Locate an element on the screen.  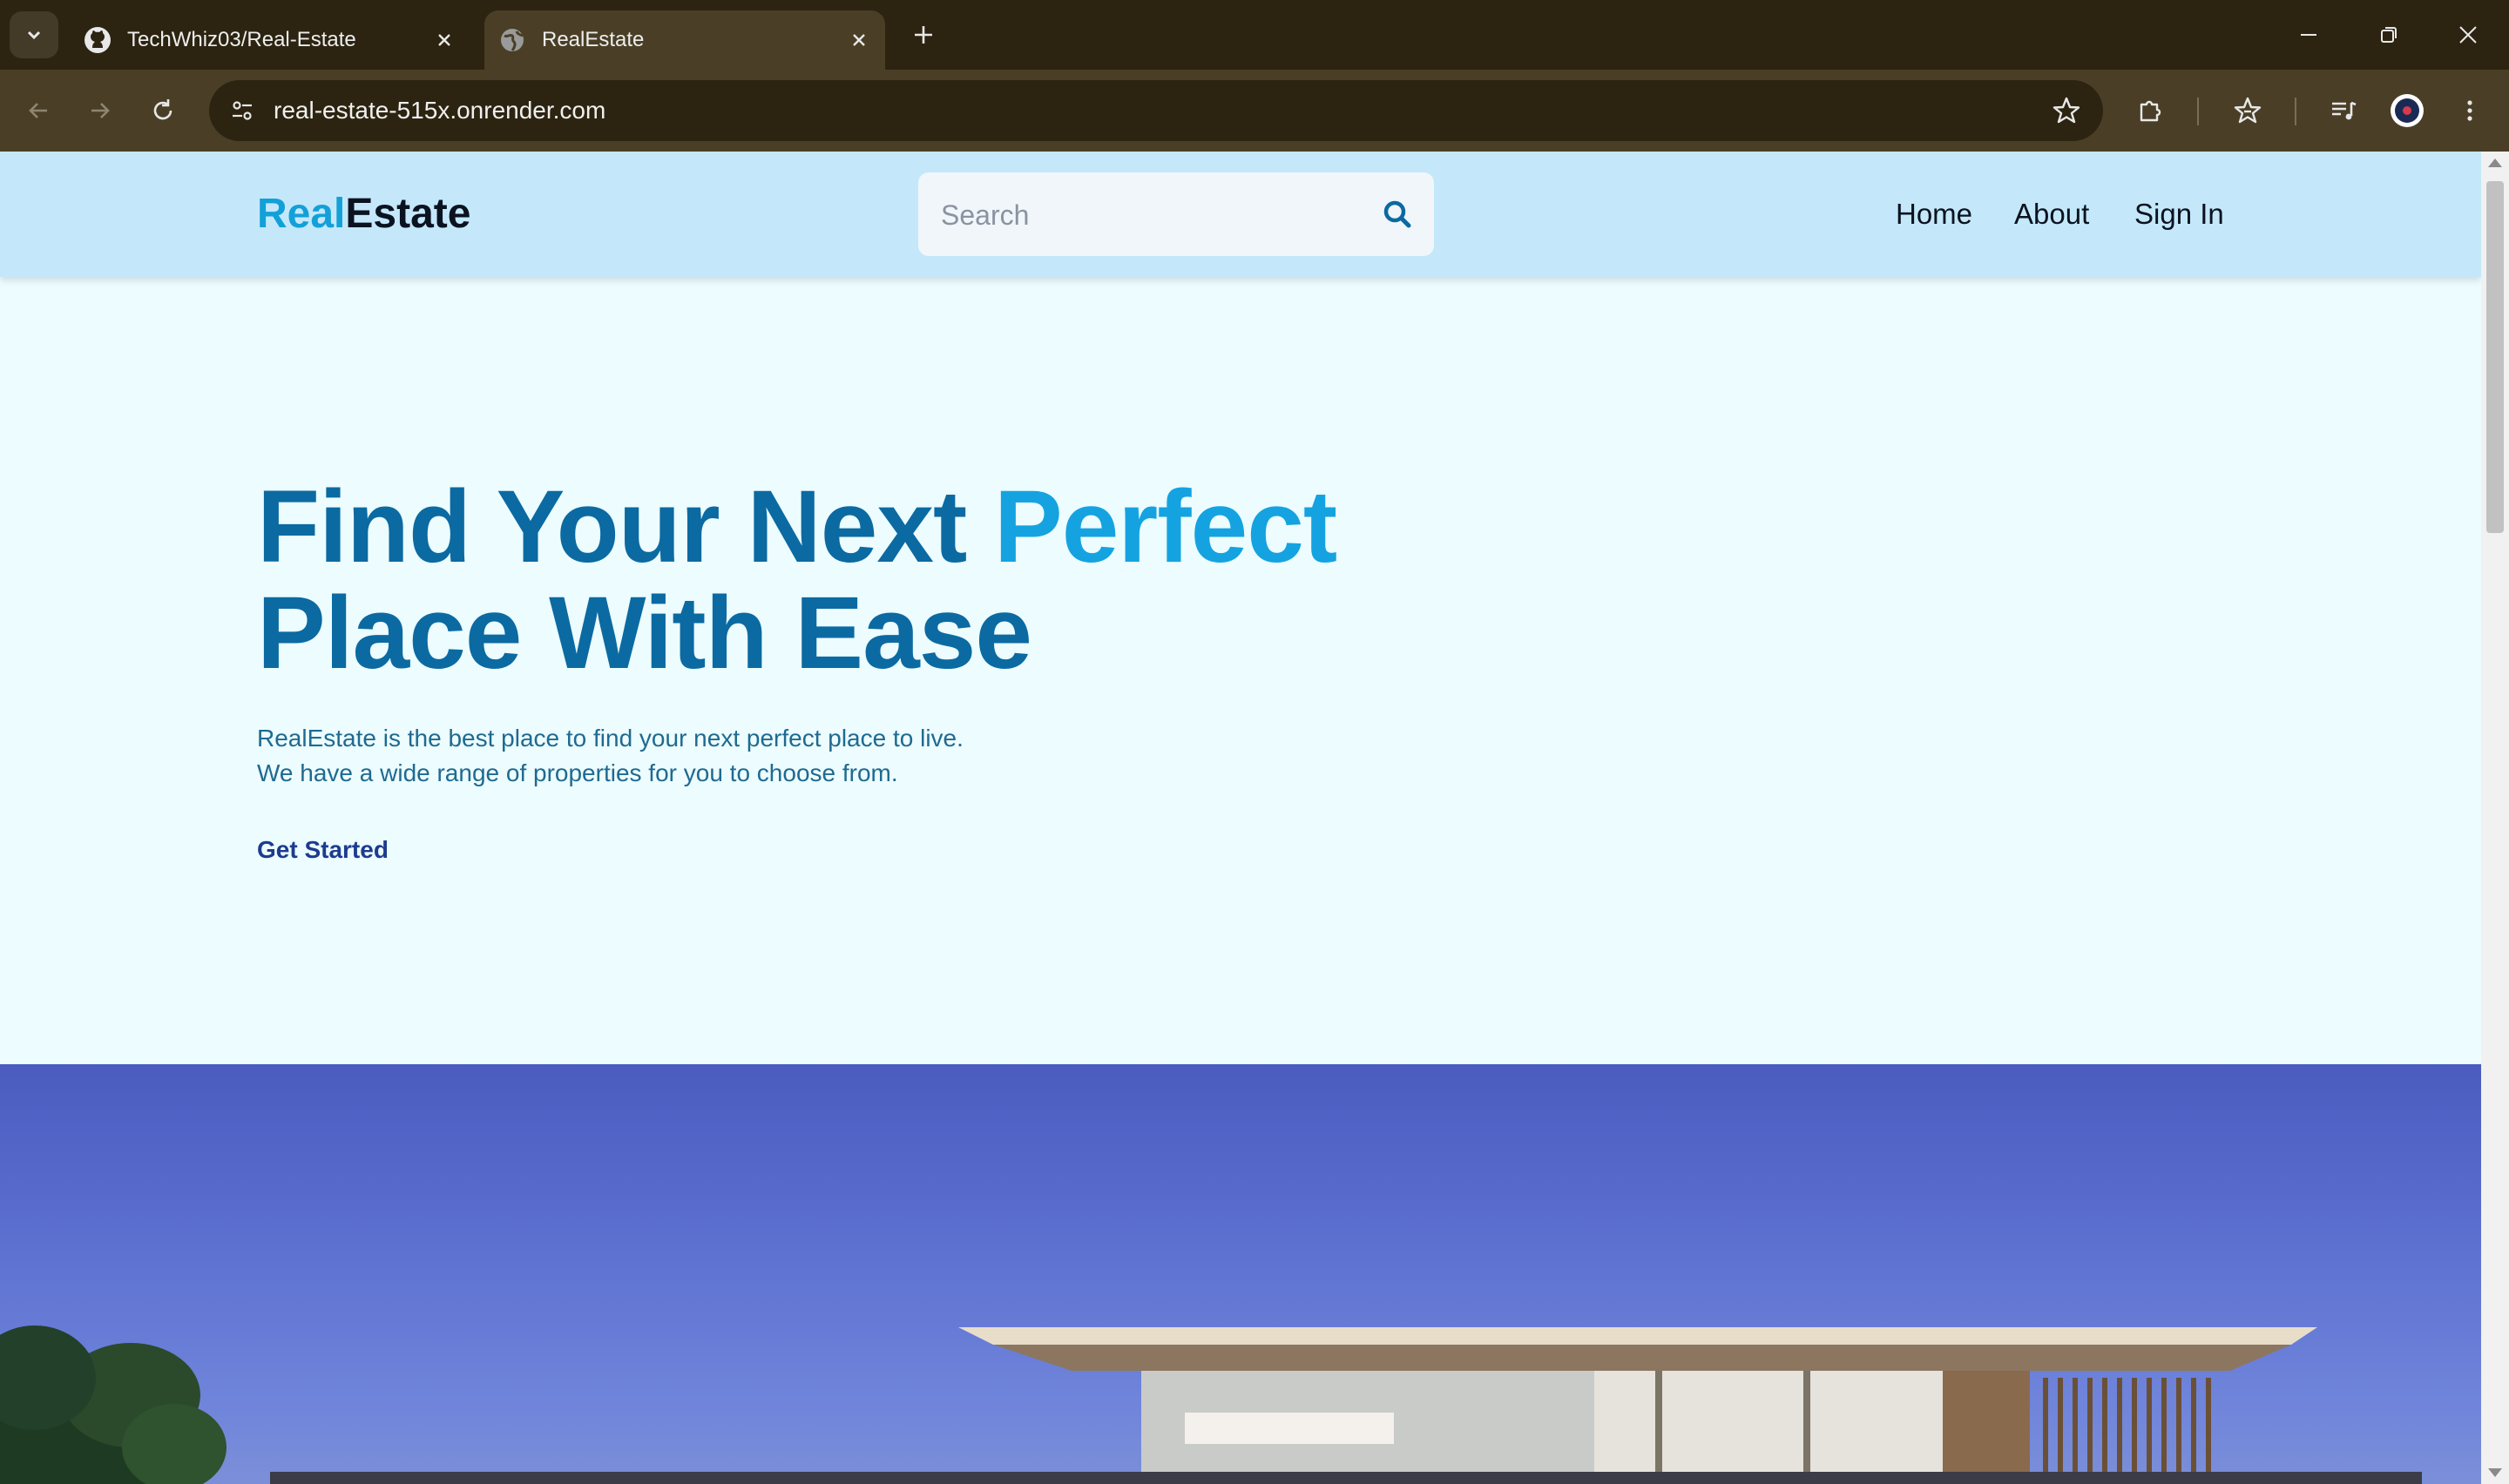
arrow-left-icon is located at coordinates (38, 110).